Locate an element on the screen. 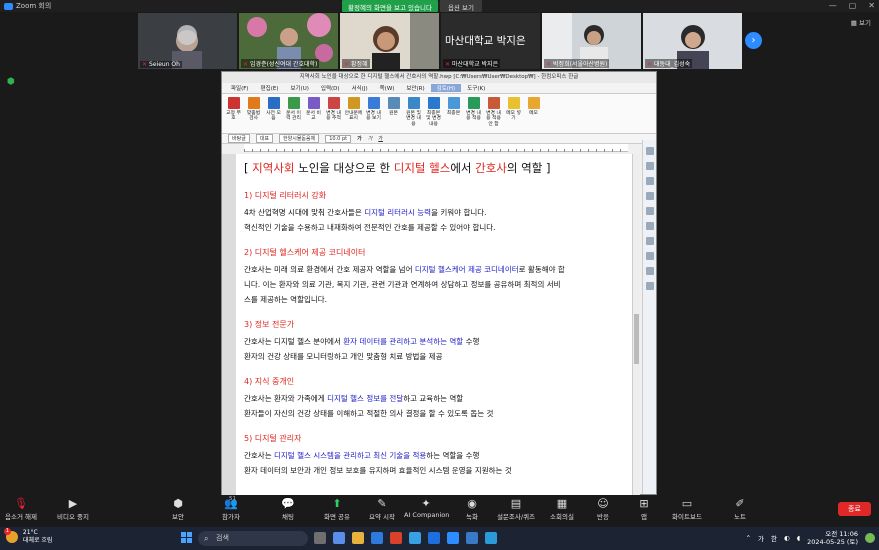 This screenshot has width=879, height=550. windows-start-icon is located at coordinates (186, 537).